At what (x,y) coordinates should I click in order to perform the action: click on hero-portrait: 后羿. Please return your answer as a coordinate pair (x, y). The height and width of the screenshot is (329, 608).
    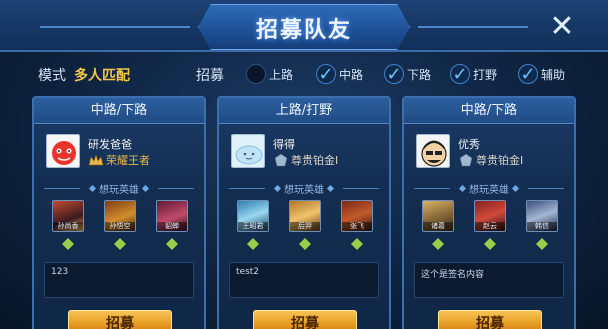
    Looking at the image, I should click on (305, 216).